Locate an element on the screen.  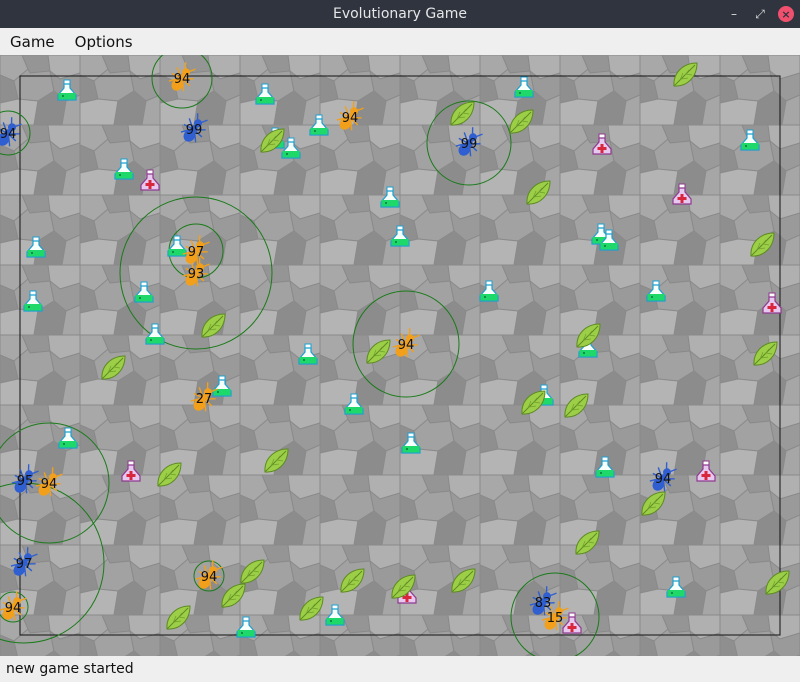
window-title: Evolutionary Game is located at coordinates (400, 14).